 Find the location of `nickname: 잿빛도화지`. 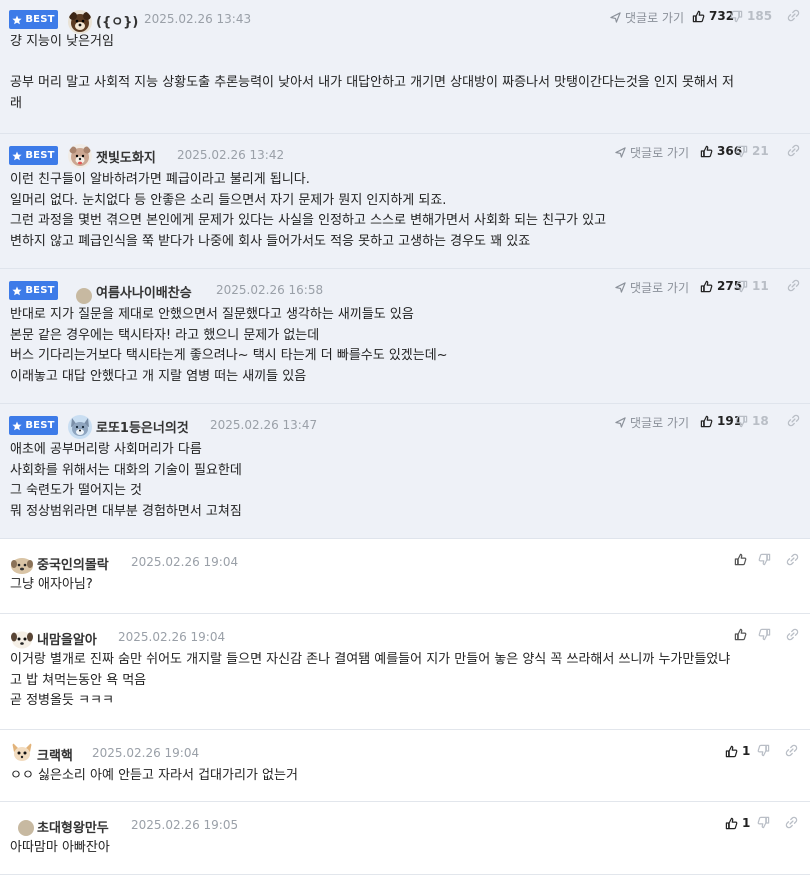

nickname: 잿빛도화지 is located at coordinates (126, 156).